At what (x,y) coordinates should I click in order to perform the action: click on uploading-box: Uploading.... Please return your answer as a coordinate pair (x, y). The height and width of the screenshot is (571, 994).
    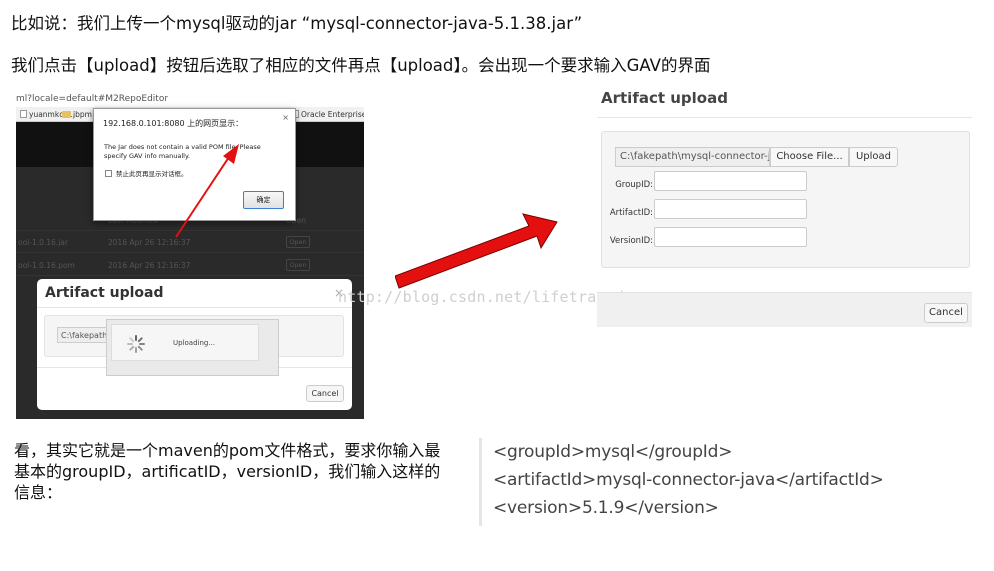
    Looking at the image, I should click on (185, 342).